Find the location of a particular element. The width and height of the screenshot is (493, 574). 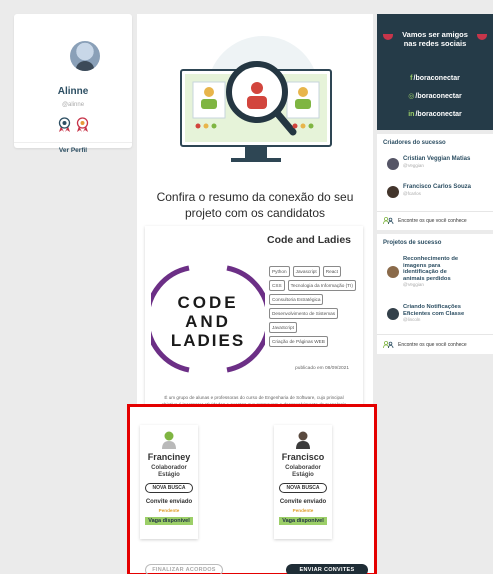

creator-username: @fcarlos is located at coordinates (412, 193).